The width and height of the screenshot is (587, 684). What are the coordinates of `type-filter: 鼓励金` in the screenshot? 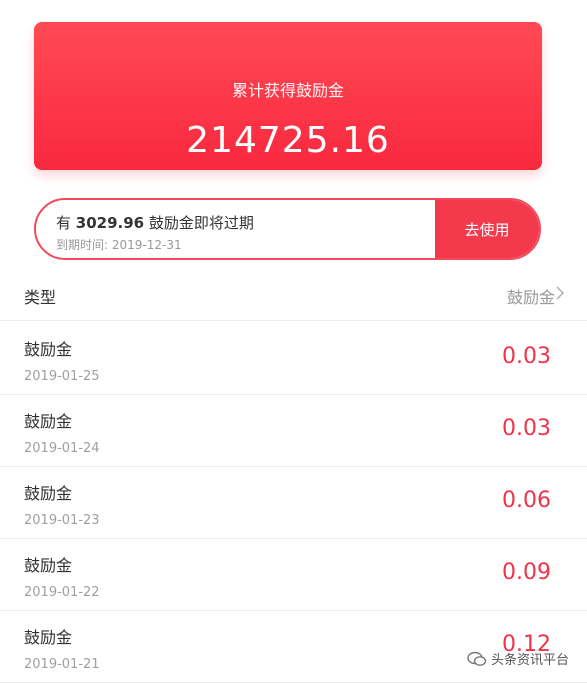 It's located at (531, 296).